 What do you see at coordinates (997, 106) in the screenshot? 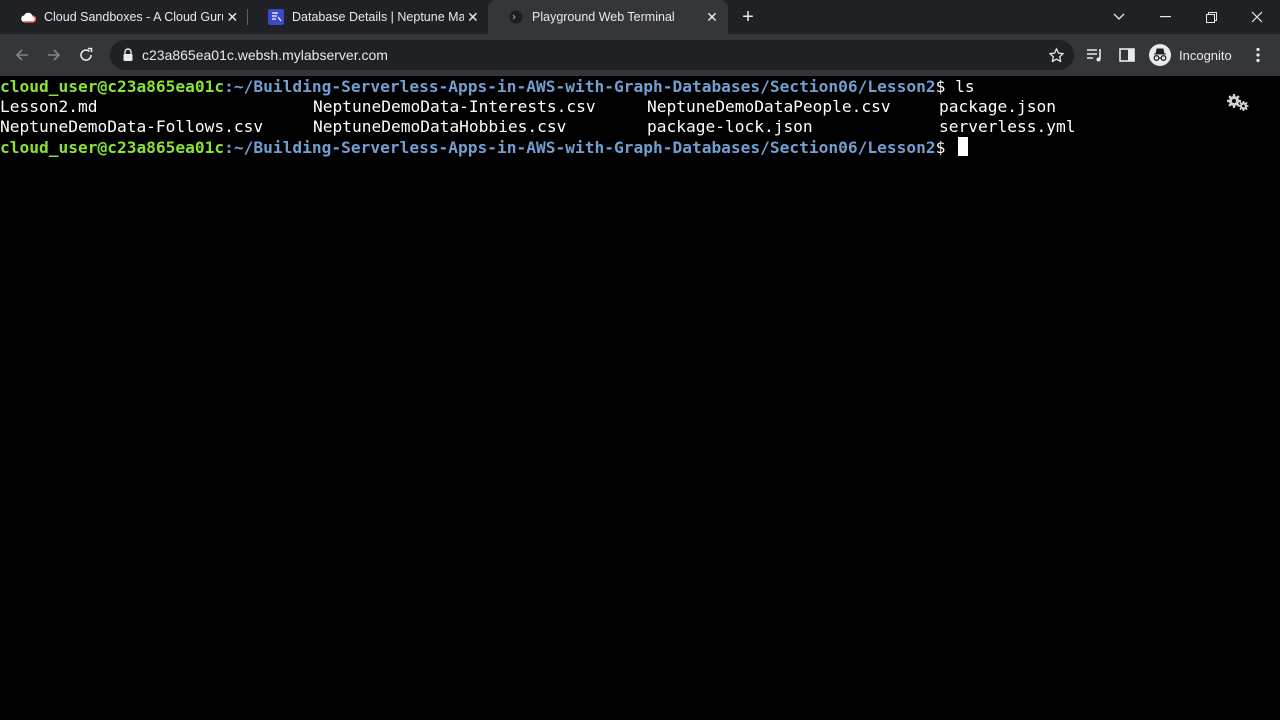
I see `file-entry: package.json` at bounding box center [997, 106].